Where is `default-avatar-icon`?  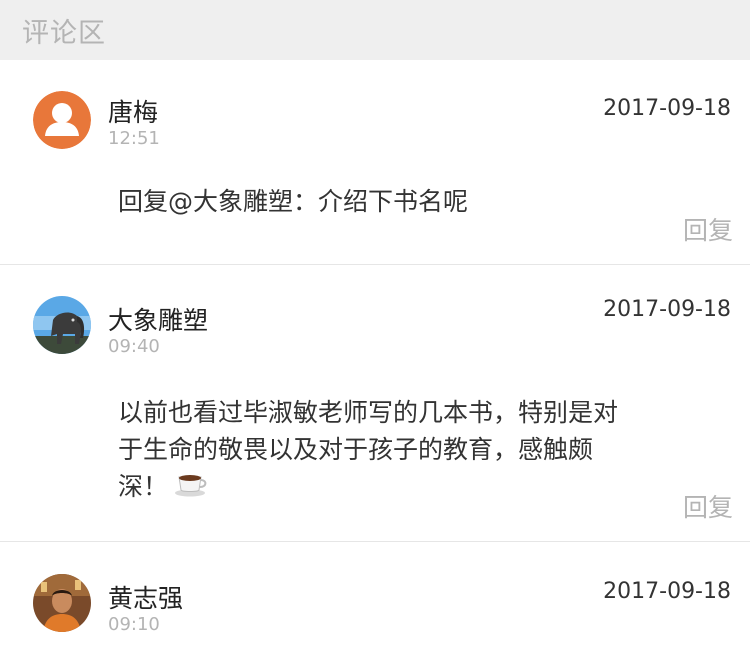
default-avatar-icon is located at coordinates (62, 120).